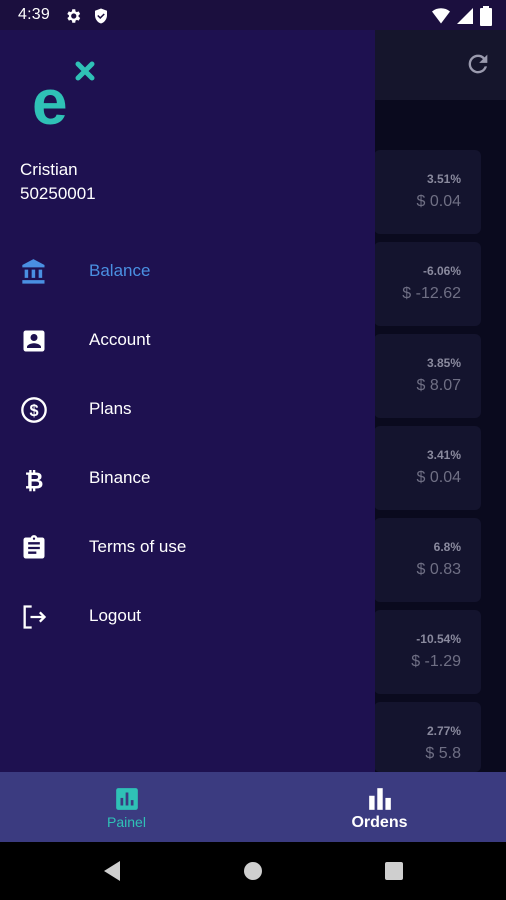 The image size is (506, 900). I want to click on menu-label: Binance, so click(120, 477).